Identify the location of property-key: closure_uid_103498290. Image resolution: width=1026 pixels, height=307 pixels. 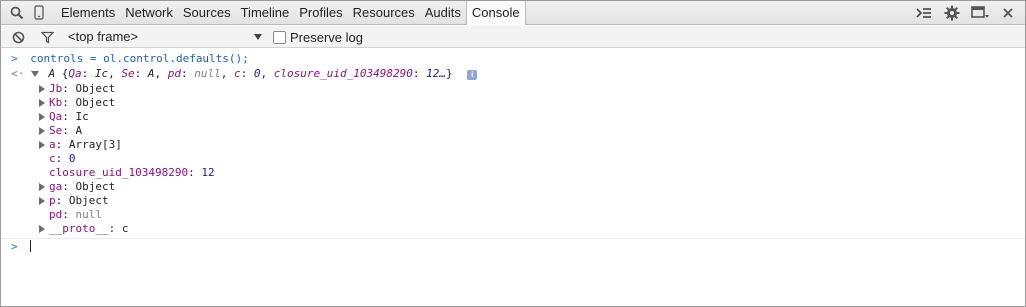
(119, 172).